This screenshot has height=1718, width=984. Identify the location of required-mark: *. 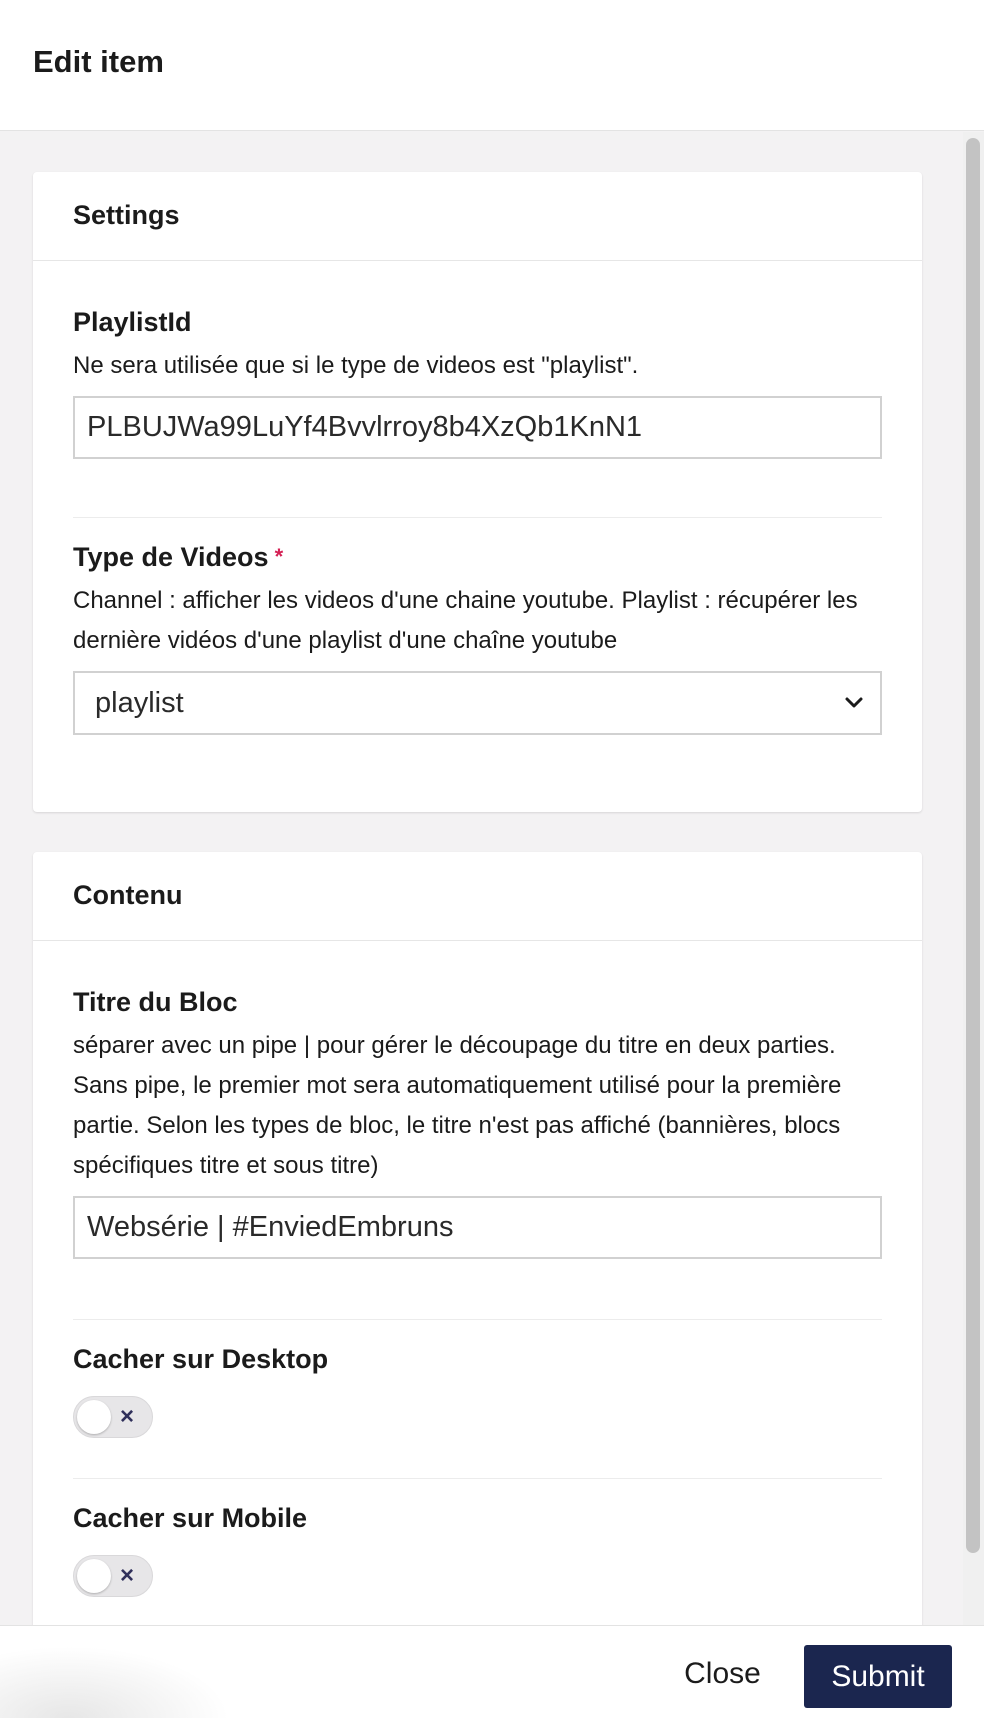
(279, 556).